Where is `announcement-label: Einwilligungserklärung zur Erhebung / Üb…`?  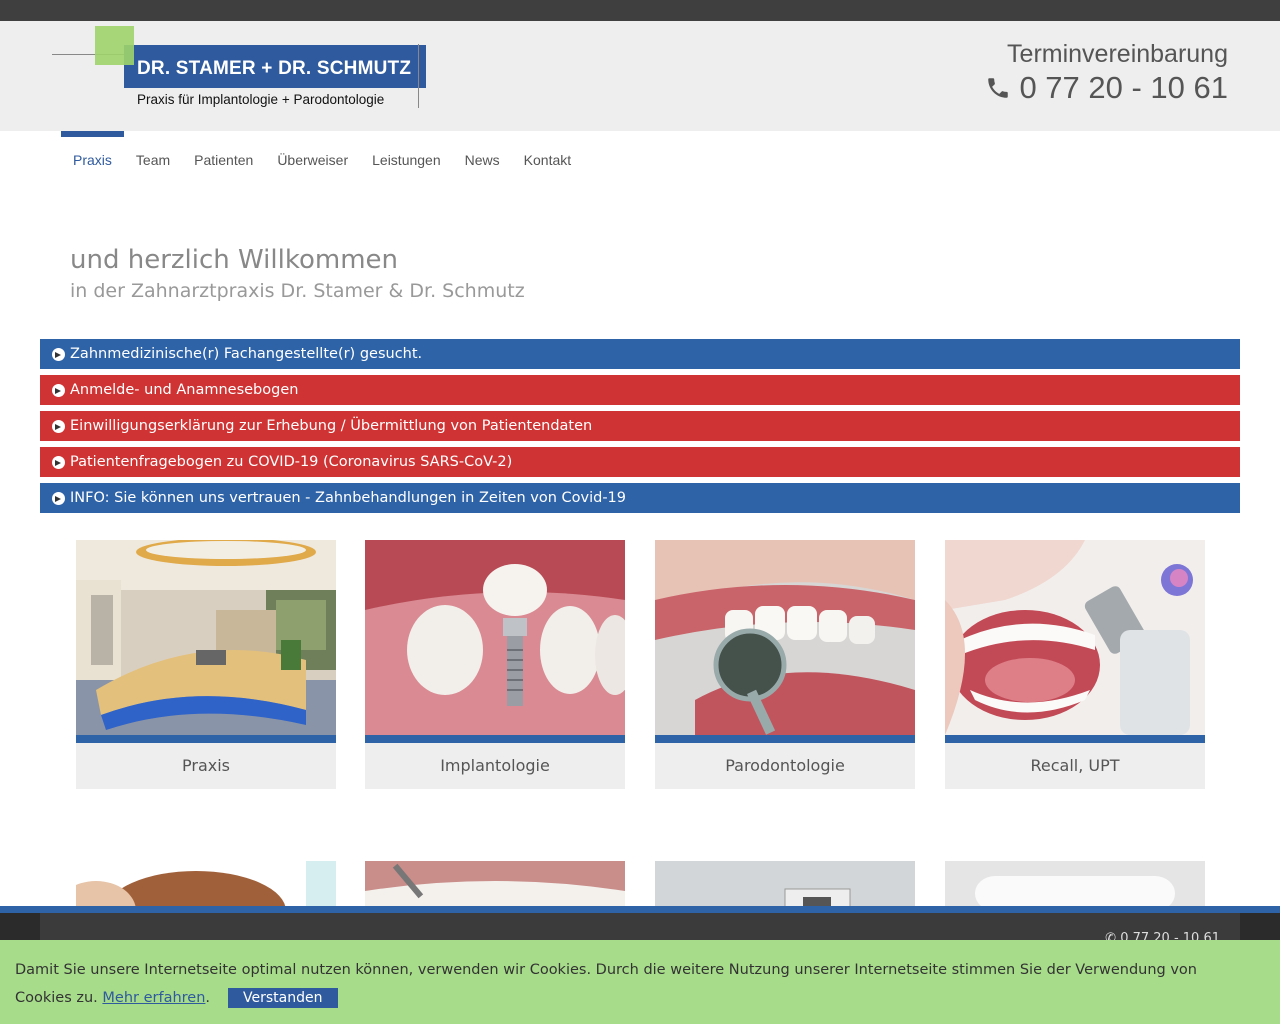
announcement-label: Einwilligungserklärung zur Erhebung / Üb… is located at coordinates (331, 426).